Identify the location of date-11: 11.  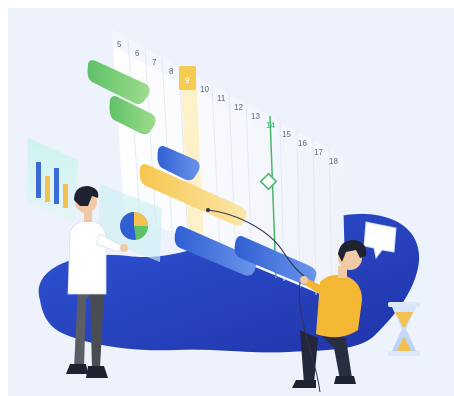
(221, 98).